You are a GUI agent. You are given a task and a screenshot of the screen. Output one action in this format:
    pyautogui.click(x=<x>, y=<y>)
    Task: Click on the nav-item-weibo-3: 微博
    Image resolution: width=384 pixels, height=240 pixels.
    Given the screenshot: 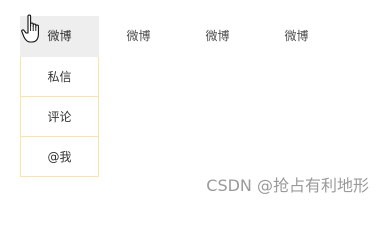 What is the action you would take?
    pyautogui.click(x=217, y=36)
    